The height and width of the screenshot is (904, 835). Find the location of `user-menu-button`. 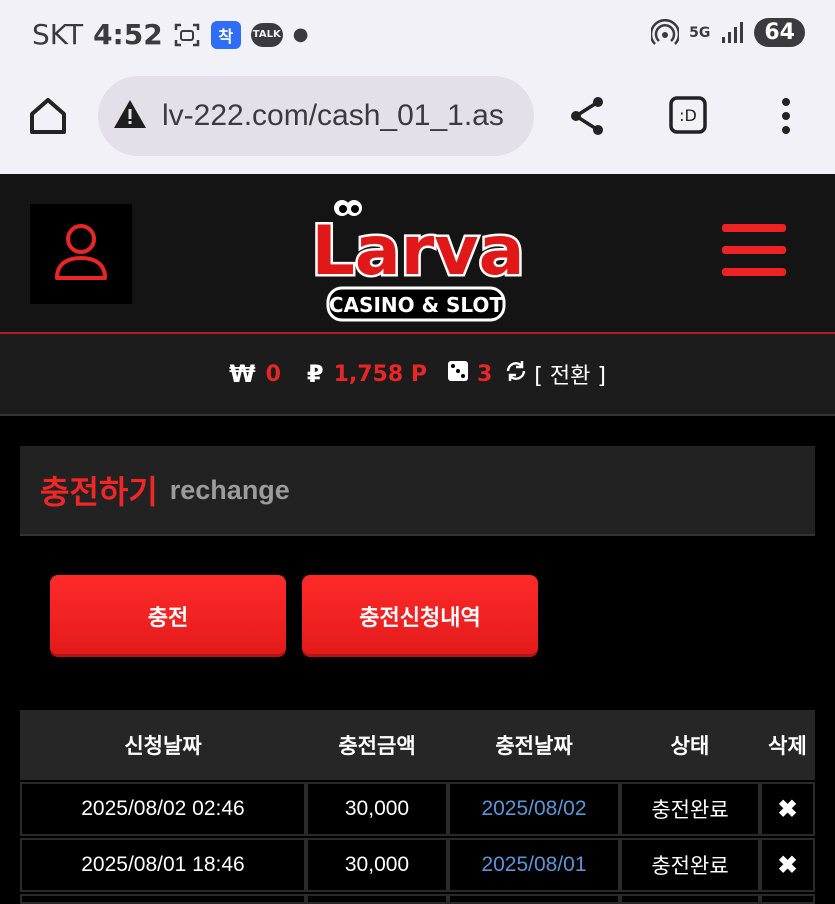

user-menu-button is located at coordinates (81, 254).